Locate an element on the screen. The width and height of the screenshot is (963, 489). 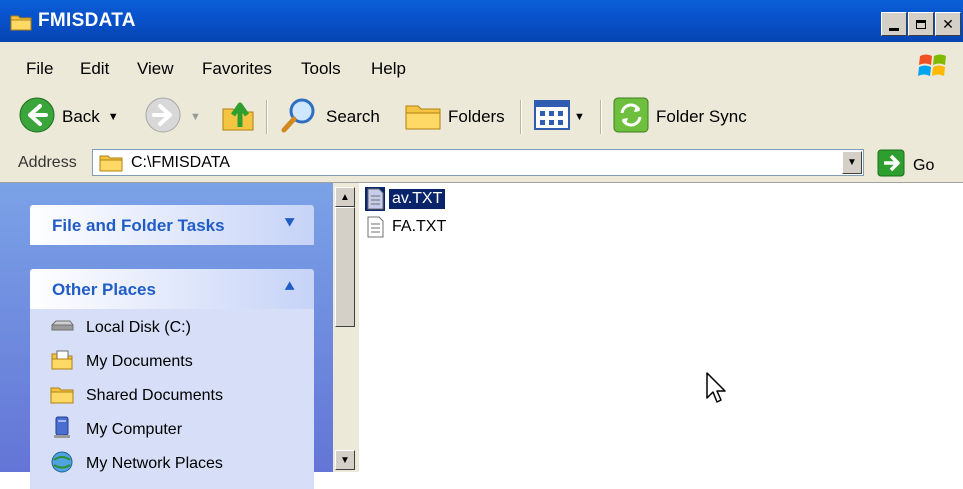
folder-sync-button: Folder Sync is located at coordinates (679, 117).